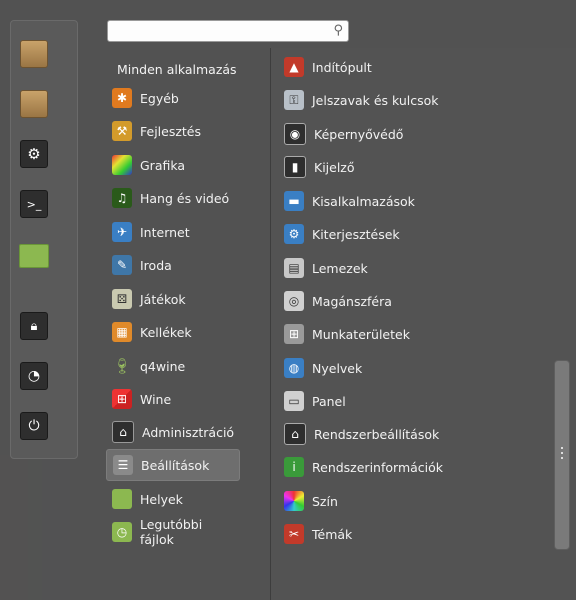  Describe the element at coordinates (122, 499) in the screenshot. I see `folder-icon` at that location.